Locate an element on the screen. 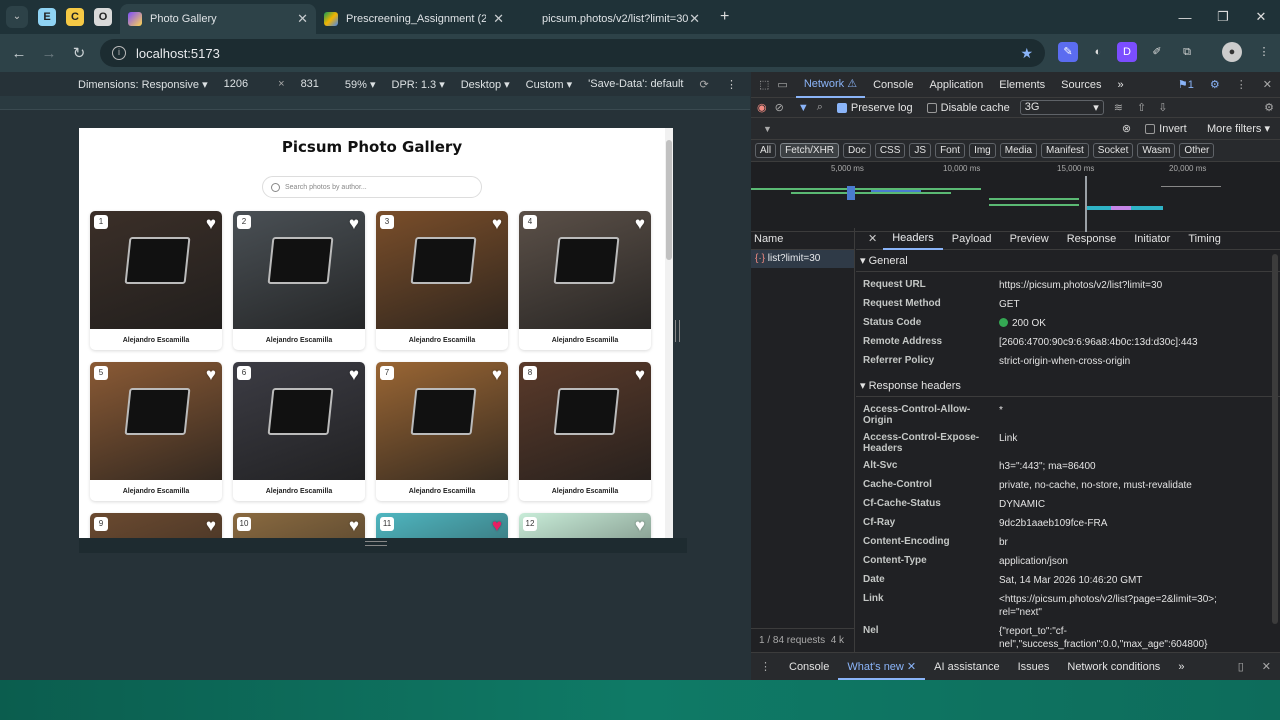  photo-card: 1 ♥ Alejandro Escamilla is located at coordinates (156, 280).